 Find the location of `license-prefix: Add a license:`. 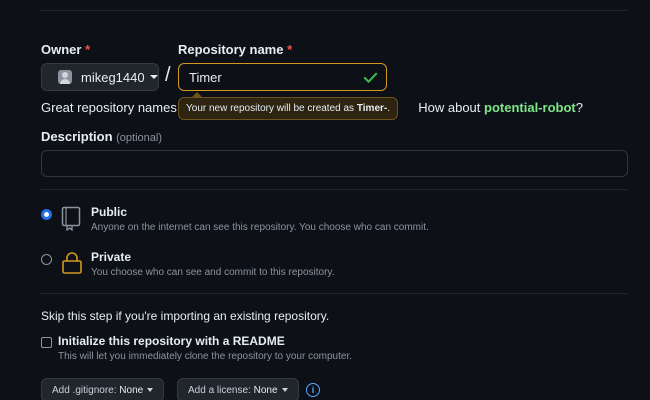

license-prefix: Add a license: is located at coordinates (219, 390).